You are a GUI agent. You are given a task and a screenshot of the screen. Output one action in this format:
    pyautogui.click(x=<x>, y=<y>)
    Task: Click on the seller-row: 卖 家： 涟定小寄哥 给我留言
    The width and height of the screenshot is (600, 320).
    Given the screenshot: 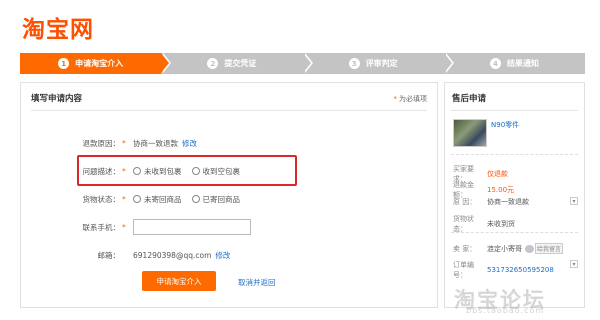 What is the action you would take?
    pyautogui.click(x=508, y=248)
    